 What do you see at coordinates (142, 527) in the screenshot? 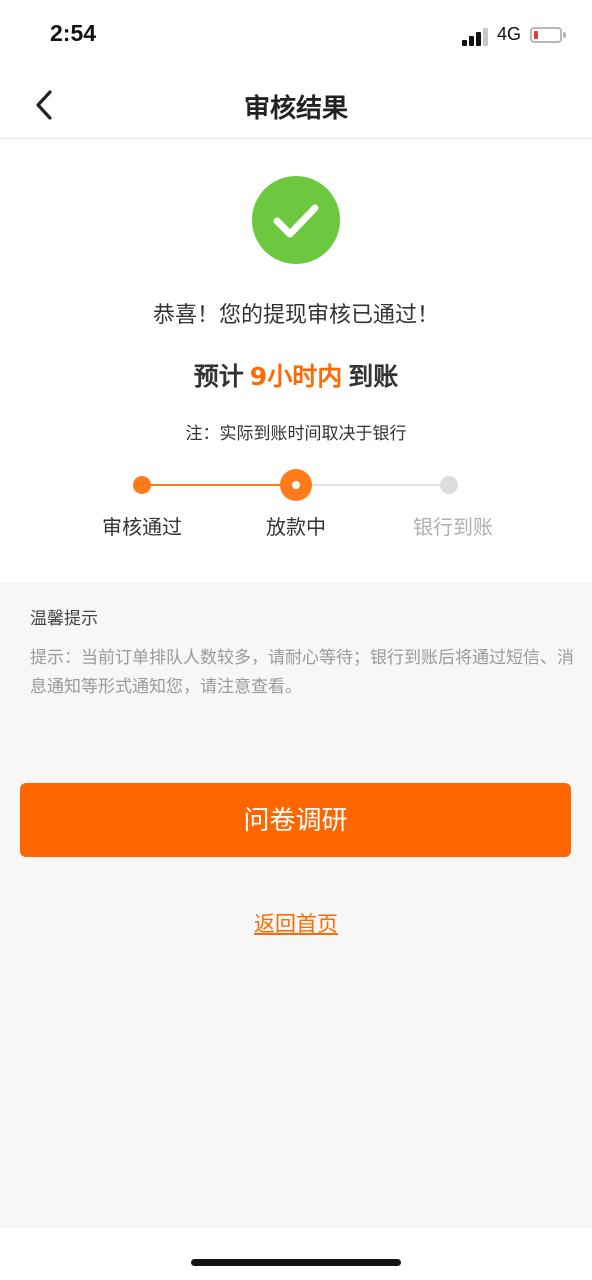
I see `step-label-approved: 审核通过` at bounding box center [142, 527].